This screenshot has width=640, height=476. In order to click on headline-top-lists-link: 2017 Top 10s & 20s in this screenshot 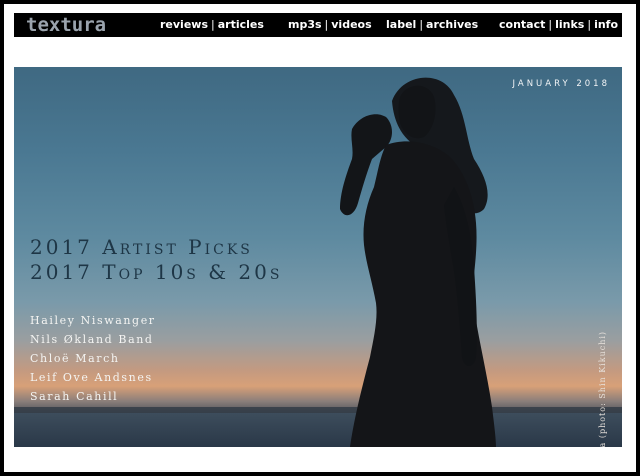, I will do `click(156, 272)`.